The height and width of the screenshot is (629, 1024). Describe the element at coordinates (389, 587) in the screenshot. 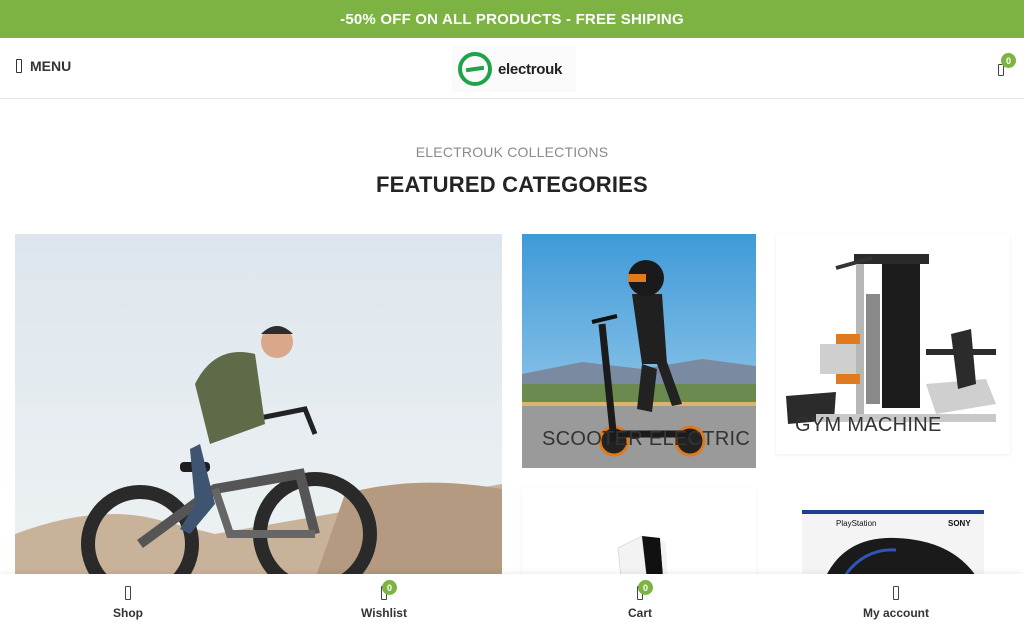

I see `wishlist-count-badge: 0` at that location.